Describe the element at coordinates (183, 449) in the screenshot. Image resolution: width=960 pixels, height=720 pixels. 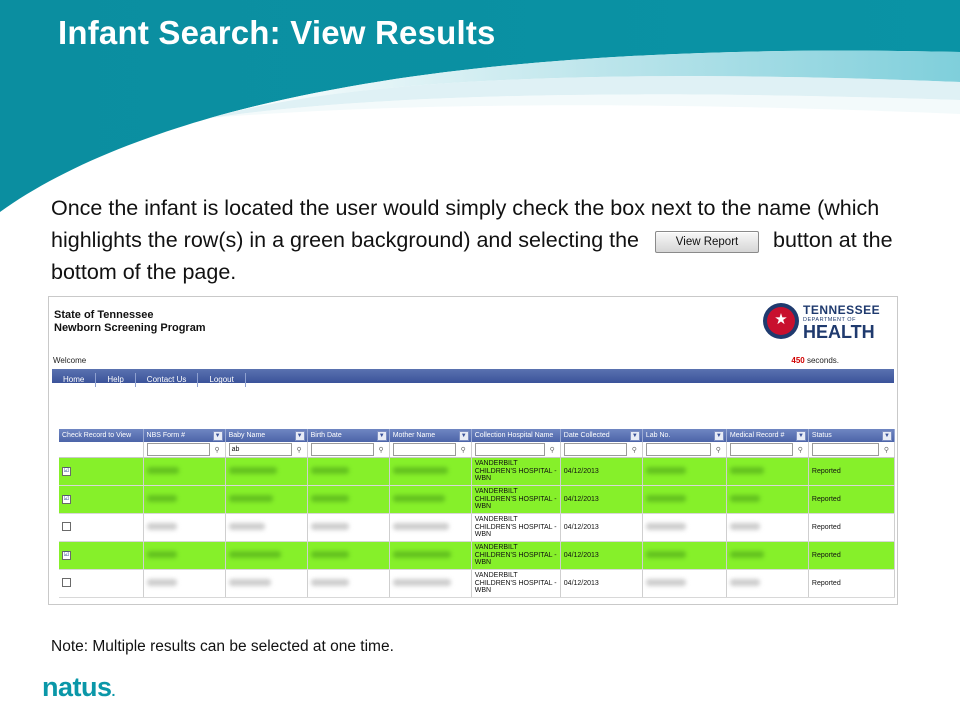
I see `filter-input-nbs-form: ⚲` at that location.